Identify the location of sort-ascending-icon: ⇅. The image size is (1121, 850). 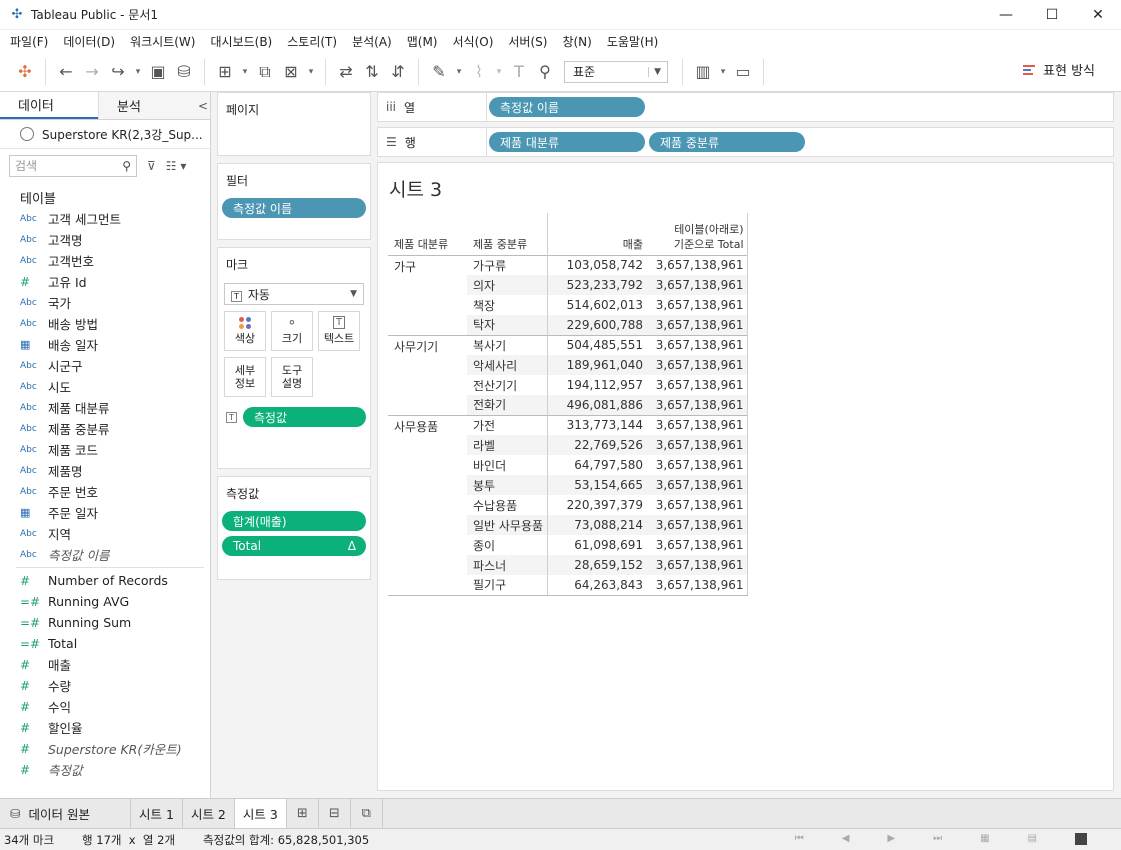
(372, 72).